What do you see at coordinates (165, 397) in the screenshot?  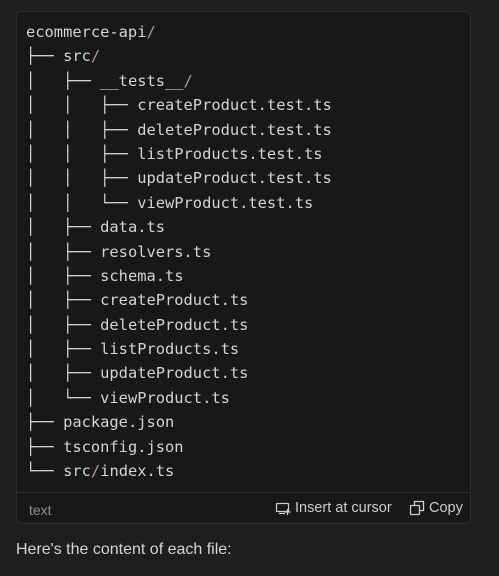 I see `tree-entry-name: viewProduct.ts` at bounding box center [165, 397].